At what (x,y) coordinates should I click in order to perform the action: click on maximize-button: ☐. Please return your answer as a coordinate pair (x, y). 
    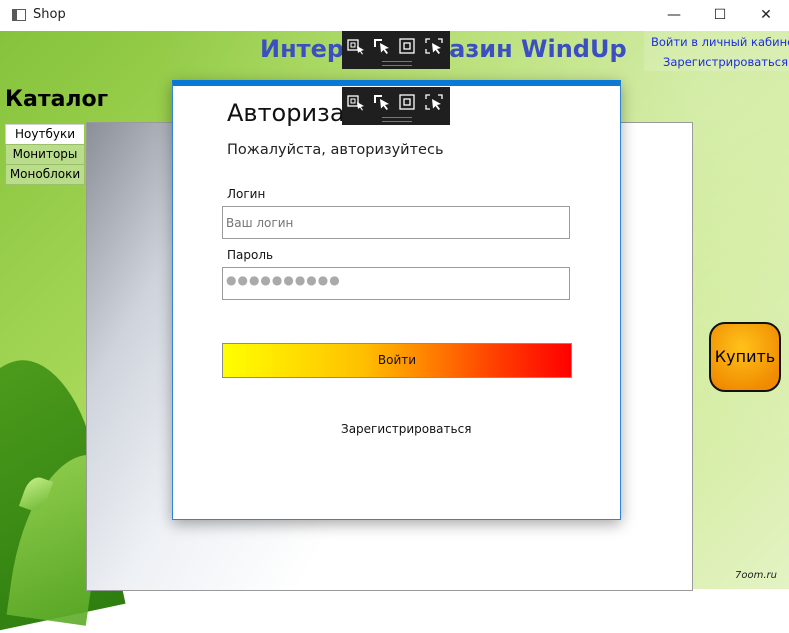
    Looking at the image, I should click on (720, 15).